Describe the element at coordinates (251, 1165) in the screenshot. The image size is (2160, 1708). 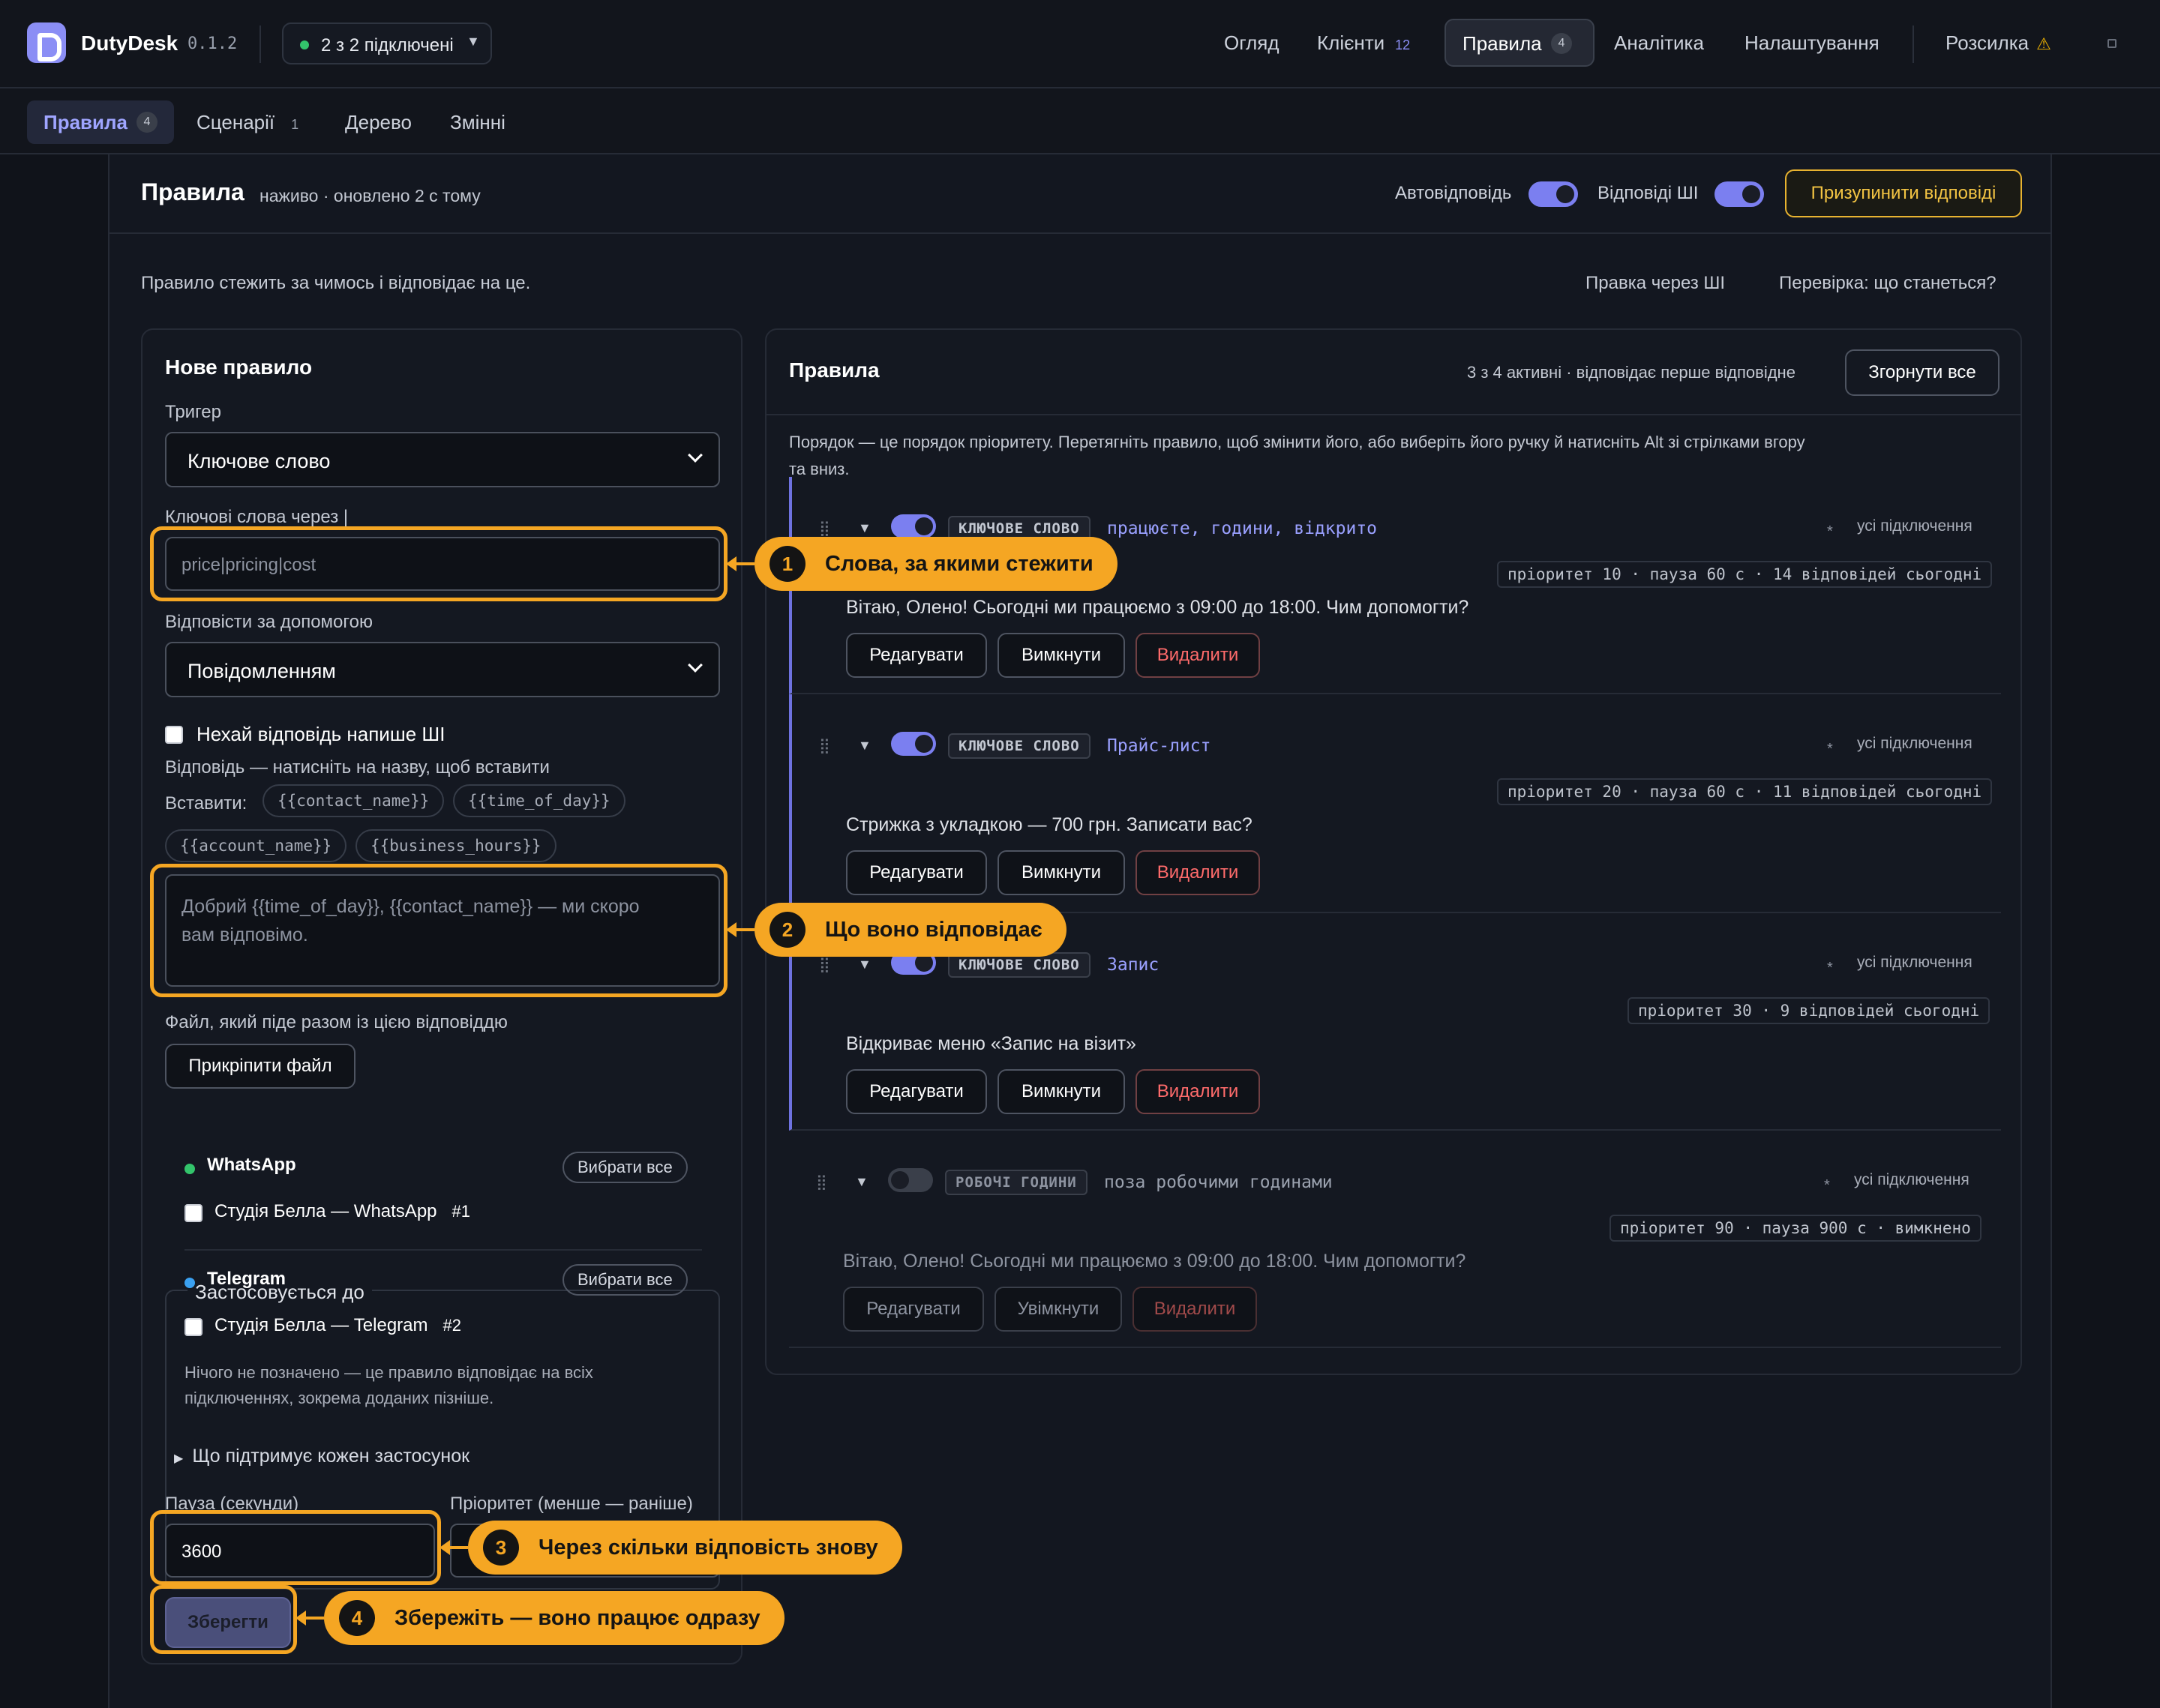
I see `whatsapp-label: WhatsApp` at that location.